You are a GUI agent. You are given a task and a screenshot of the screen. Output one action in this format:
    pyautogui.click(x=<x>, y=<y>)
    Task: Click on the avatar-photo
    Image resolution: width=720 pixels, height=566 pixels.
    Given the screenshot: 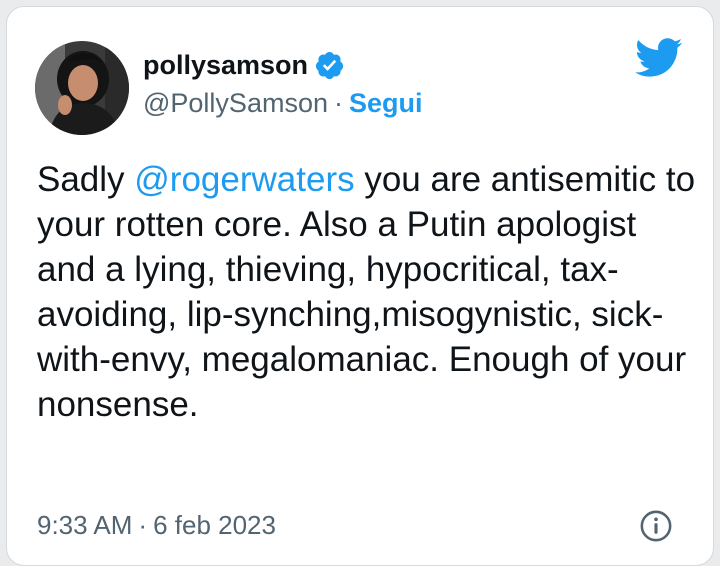 What is the action you would take?
    pyautogui.click(x=82, y=88)
    